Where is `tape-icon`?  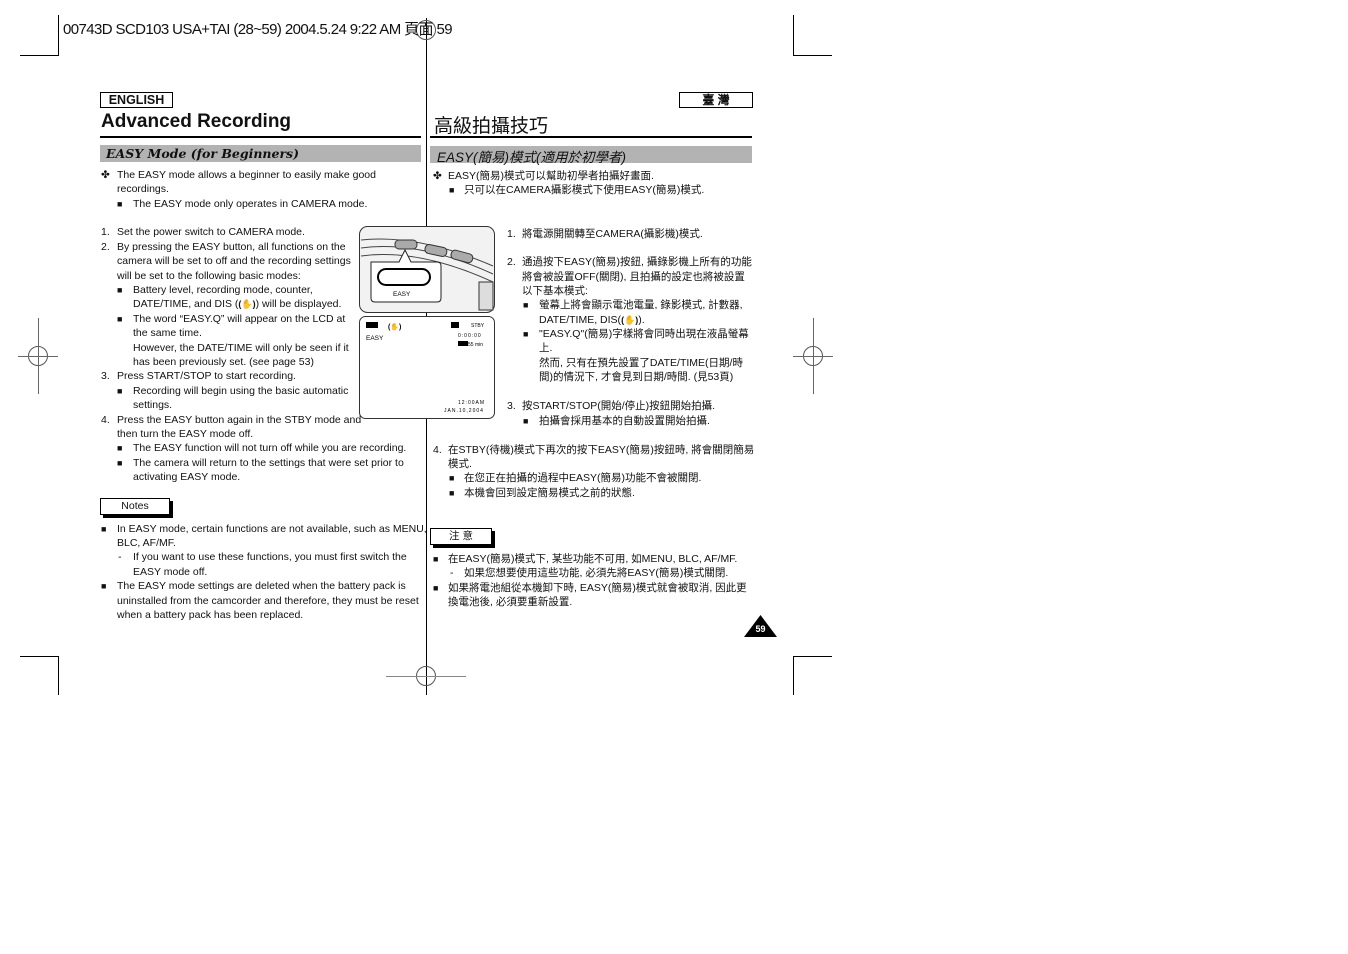
tape-icon is located at coordinates (455, 325).